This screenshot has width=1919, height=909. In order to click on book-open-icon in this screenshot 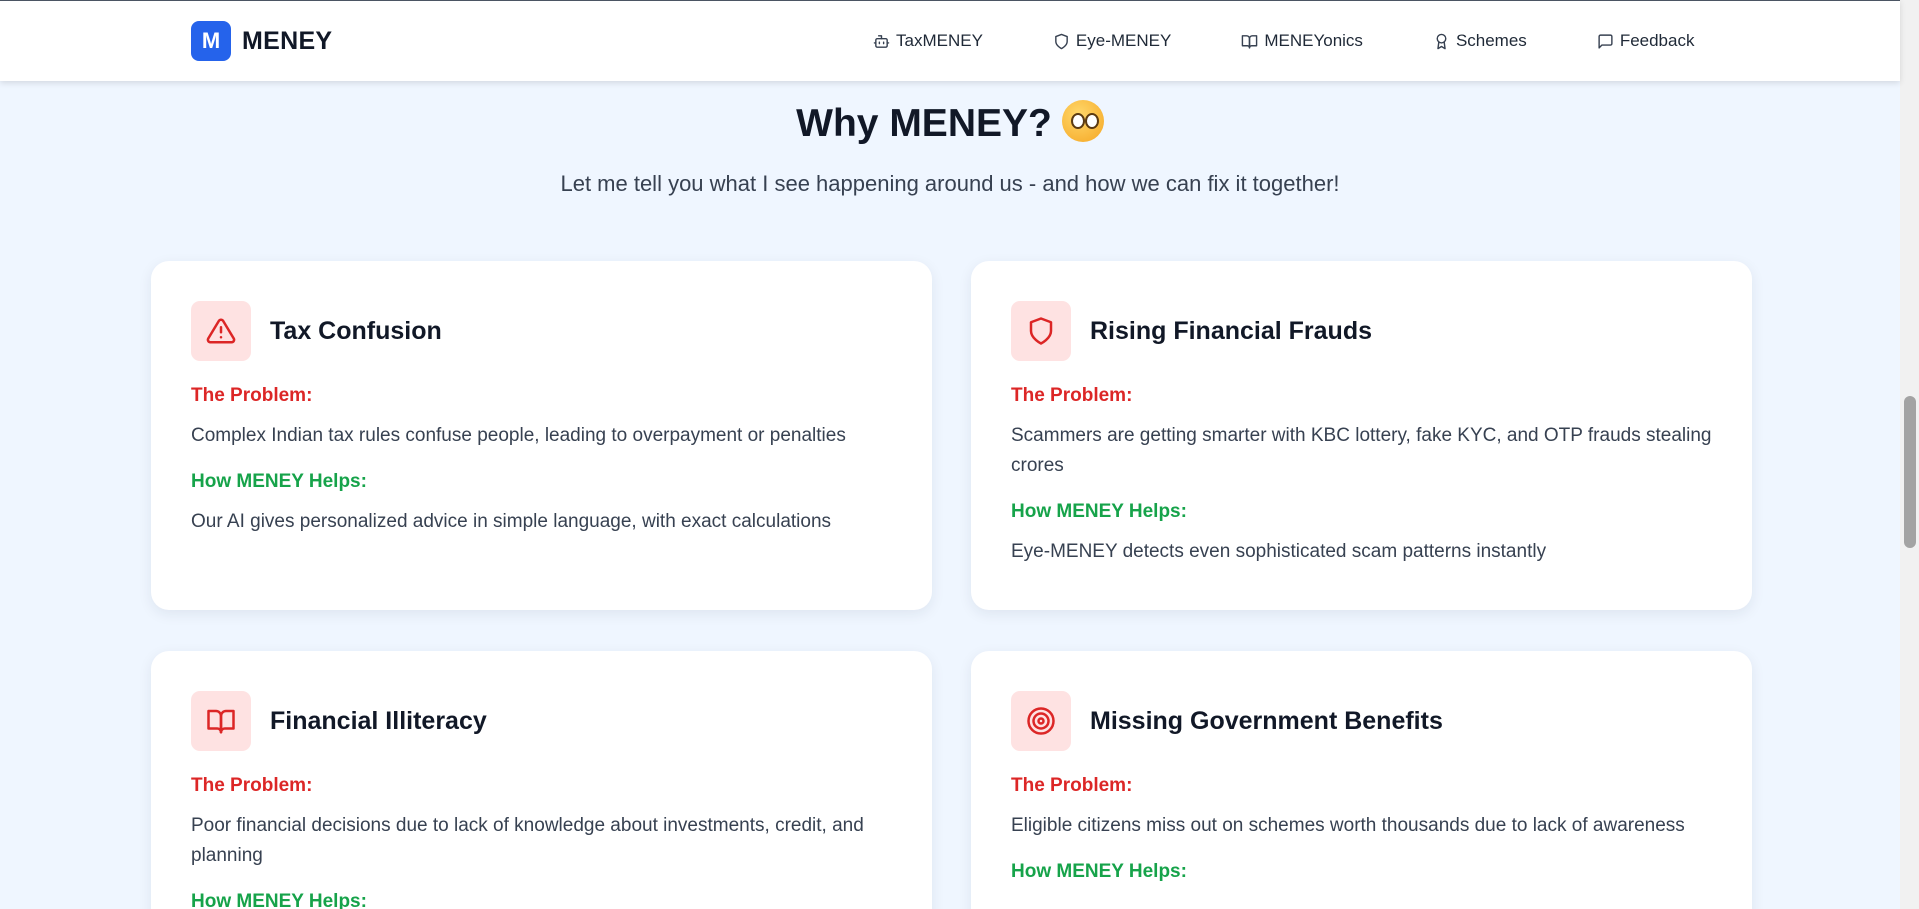, I will do `click(221, 721)`.